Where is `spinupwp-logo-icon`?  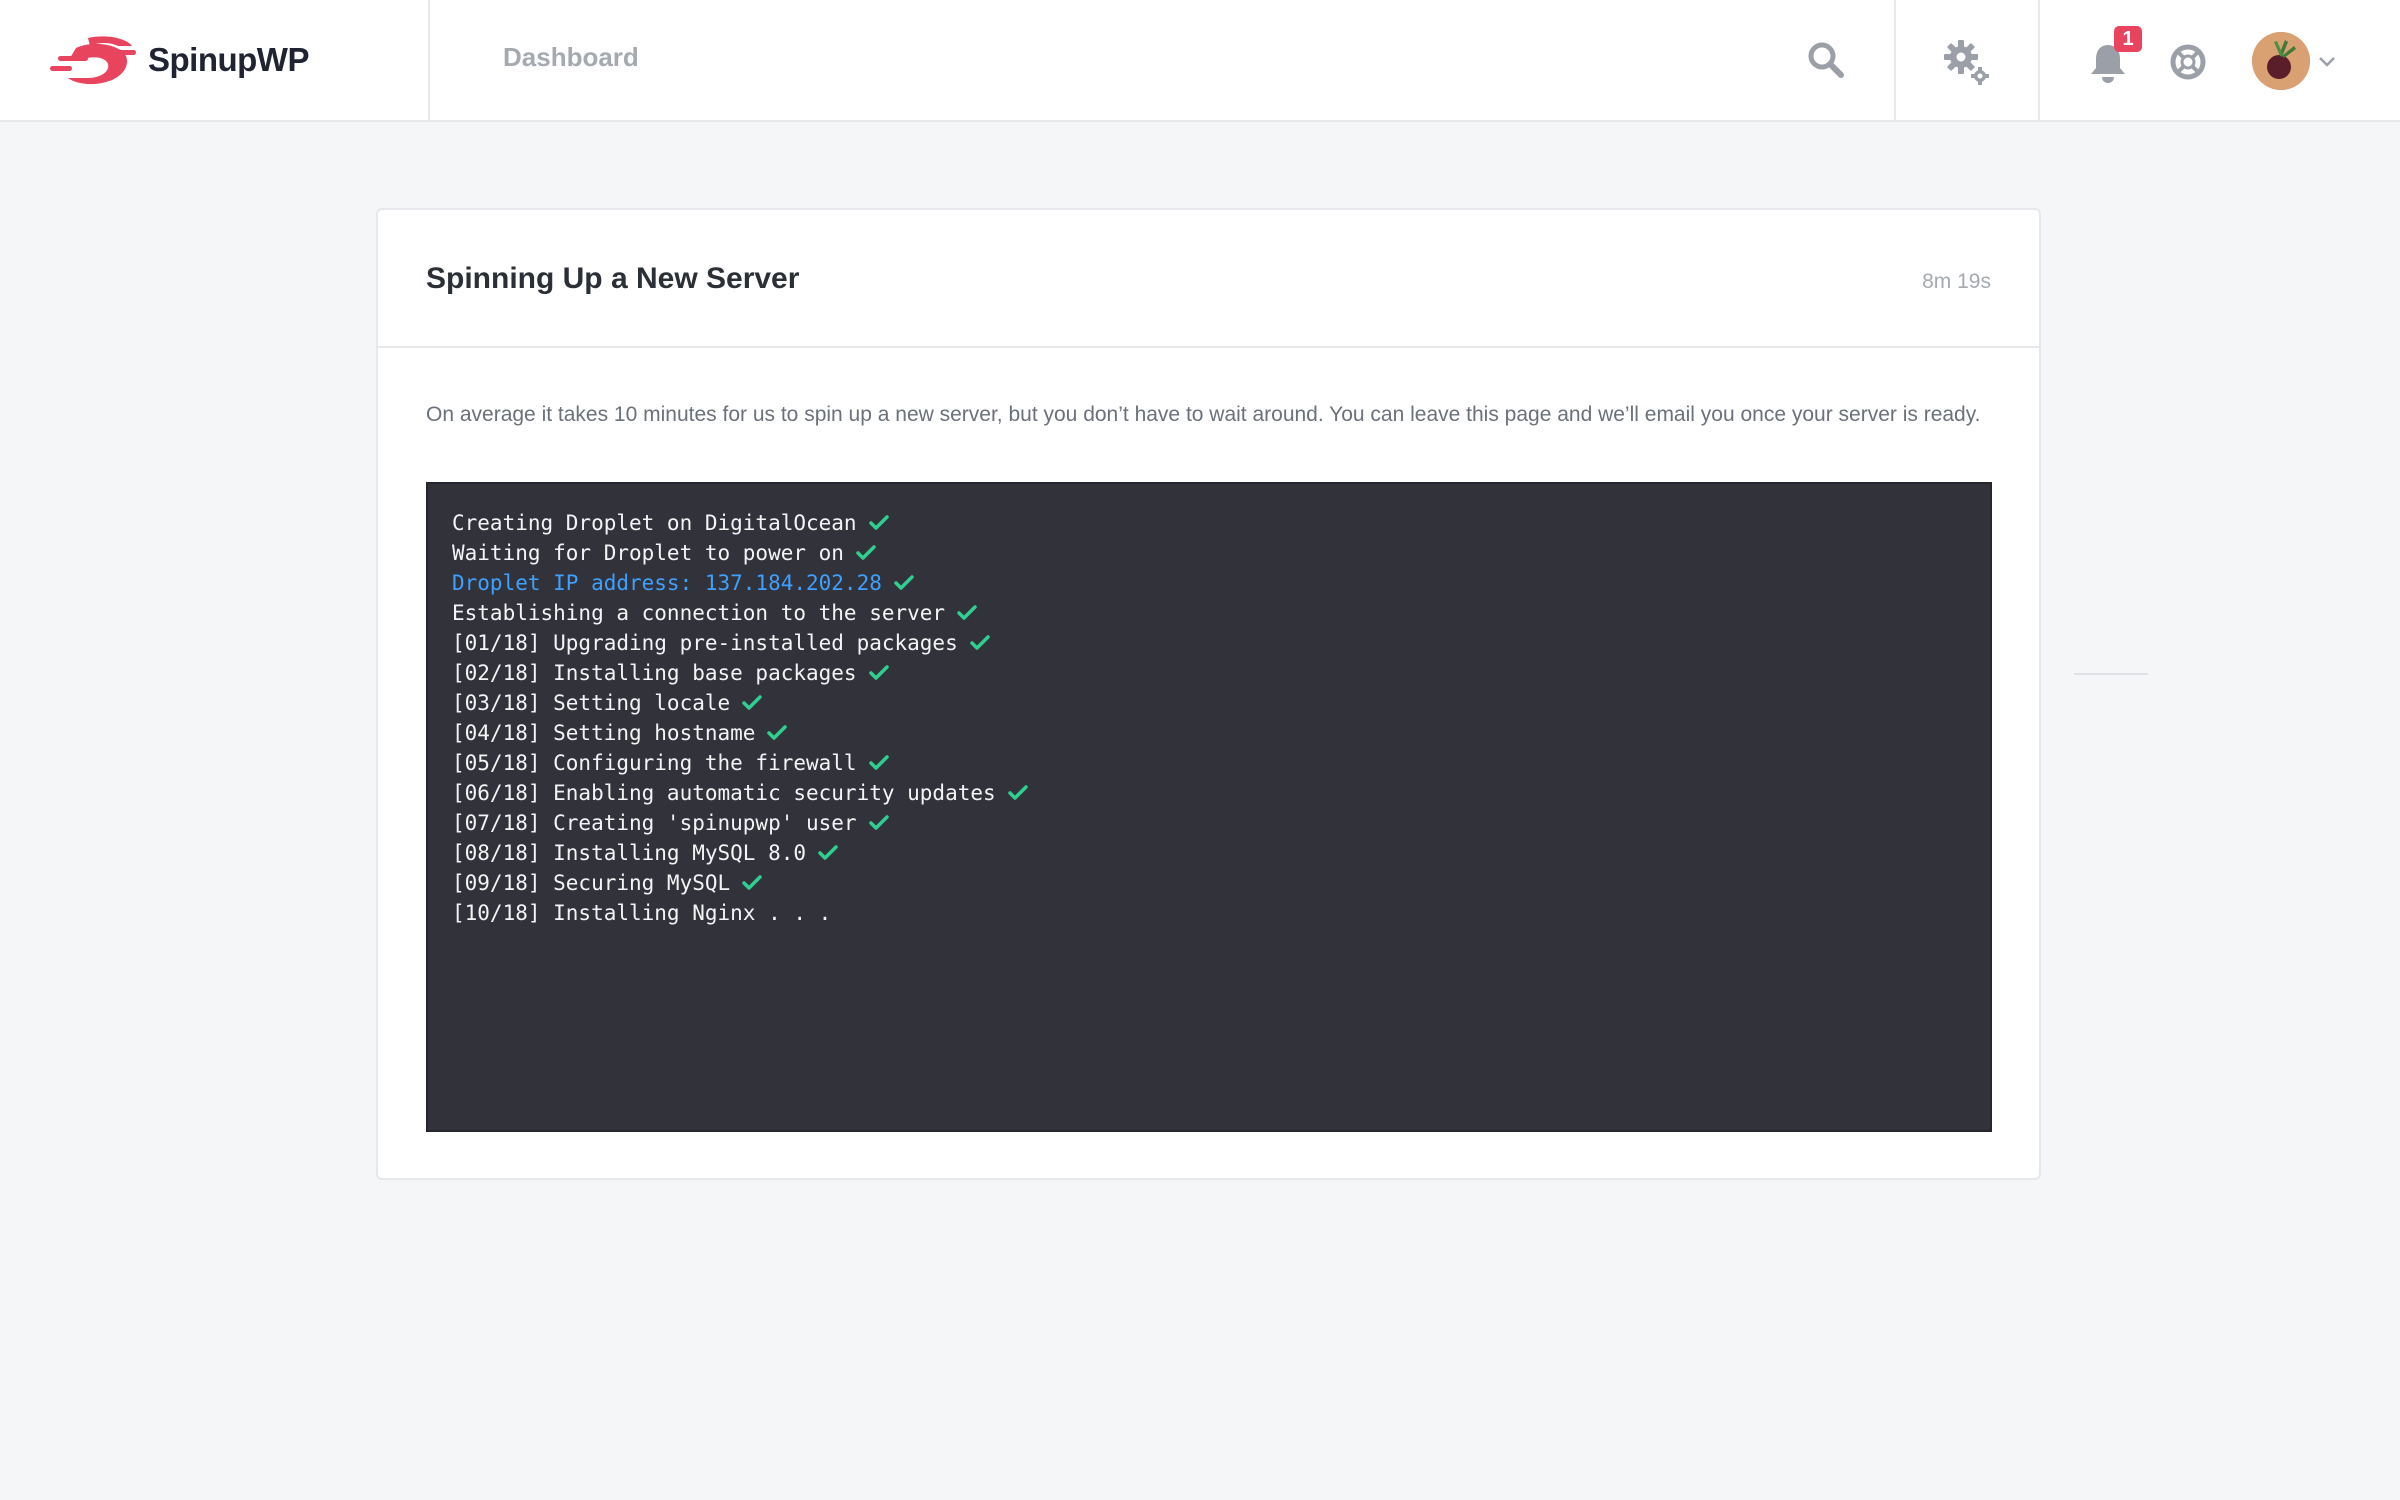
spinupwp-logo-icon is located at coordinates (93, 60).